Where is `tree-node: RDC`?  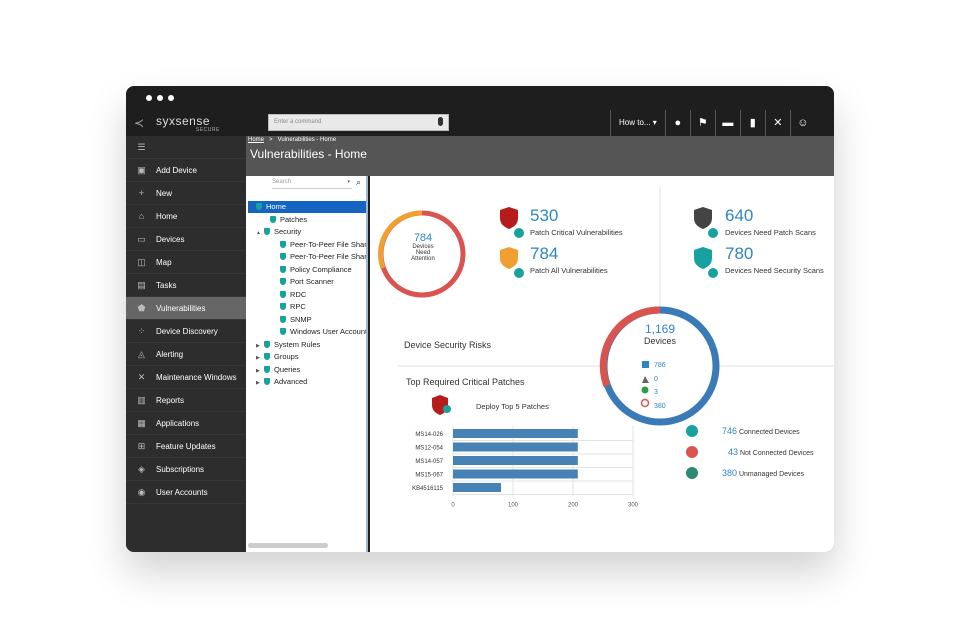
tree-node: RDC is located at coordinates (319, 295).